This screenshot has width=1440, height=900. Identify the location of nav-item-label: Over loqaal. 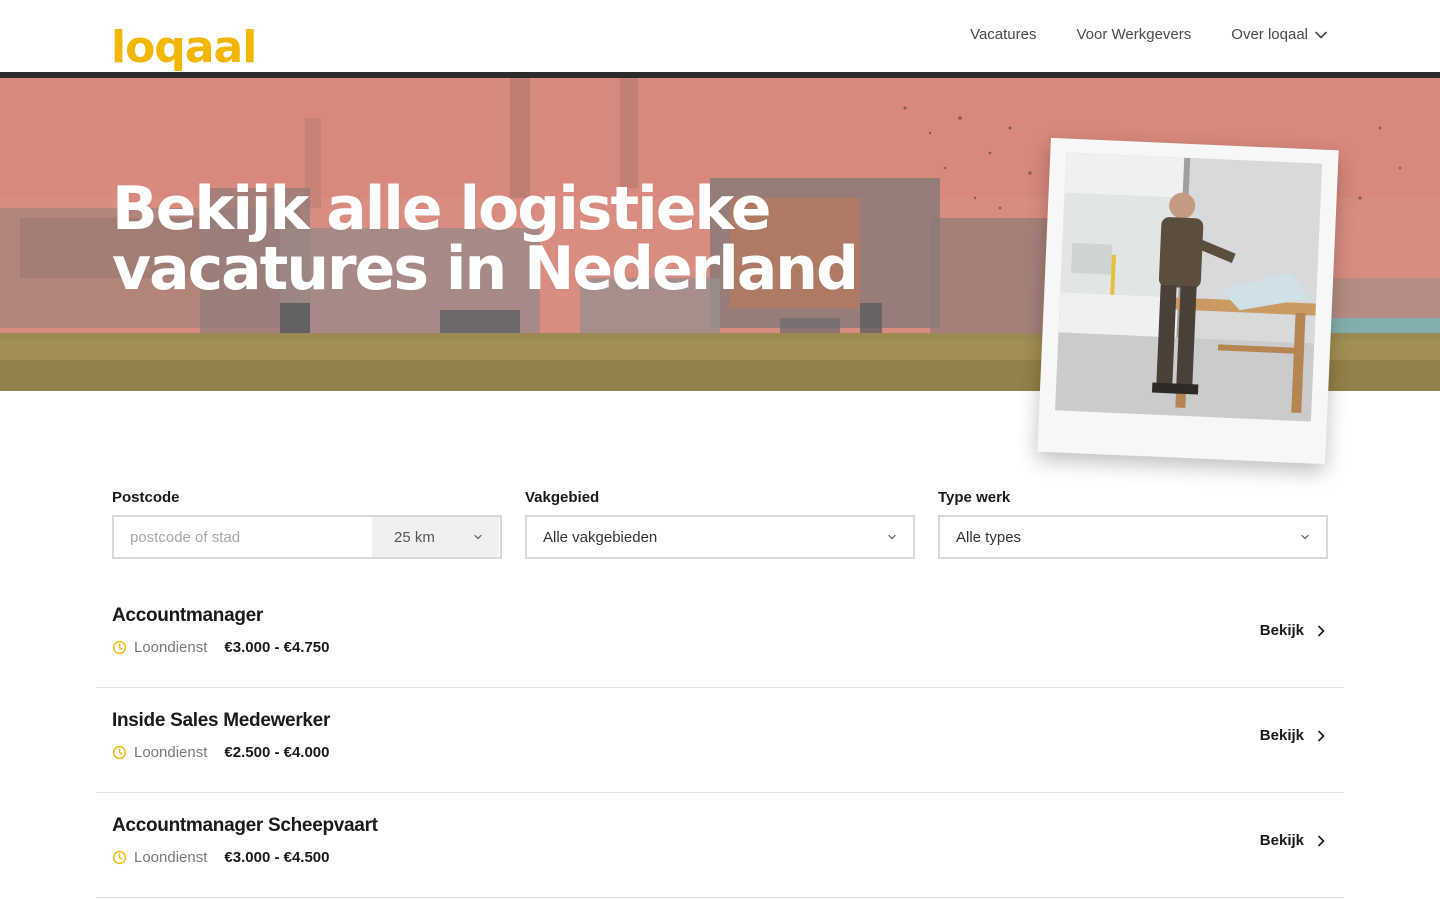
(1269, 34).